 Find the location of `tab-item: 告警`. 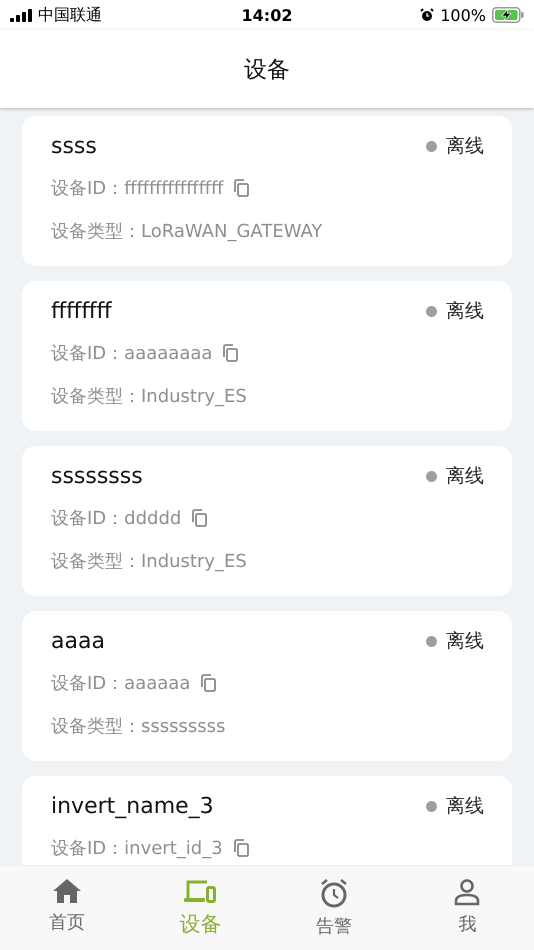

tab-item: 告警 is located at coordinates (333, 908).